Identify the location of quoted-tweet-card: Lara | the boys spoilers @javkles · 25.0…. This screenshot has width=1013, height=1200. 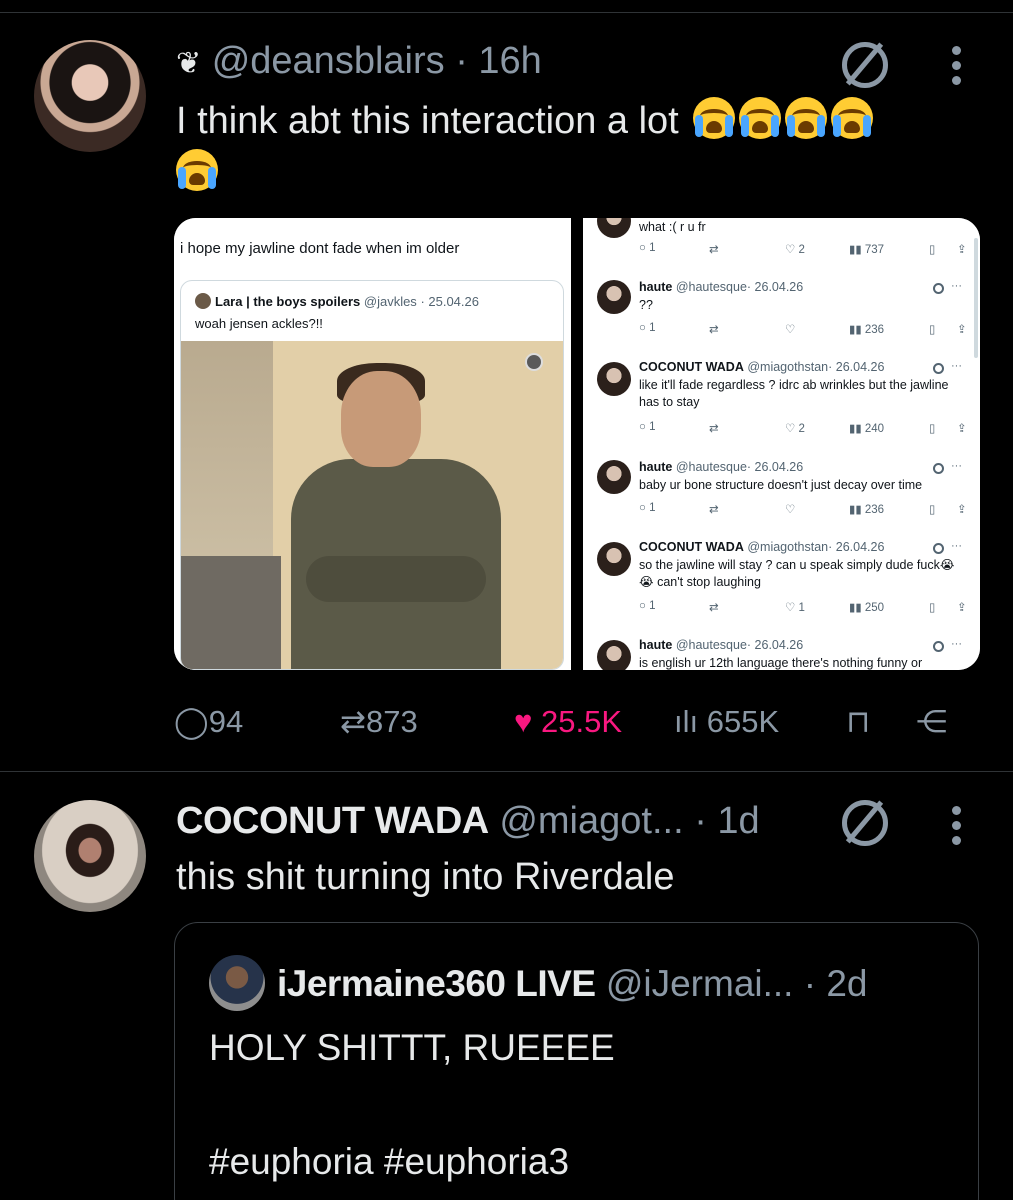
(372, 475).